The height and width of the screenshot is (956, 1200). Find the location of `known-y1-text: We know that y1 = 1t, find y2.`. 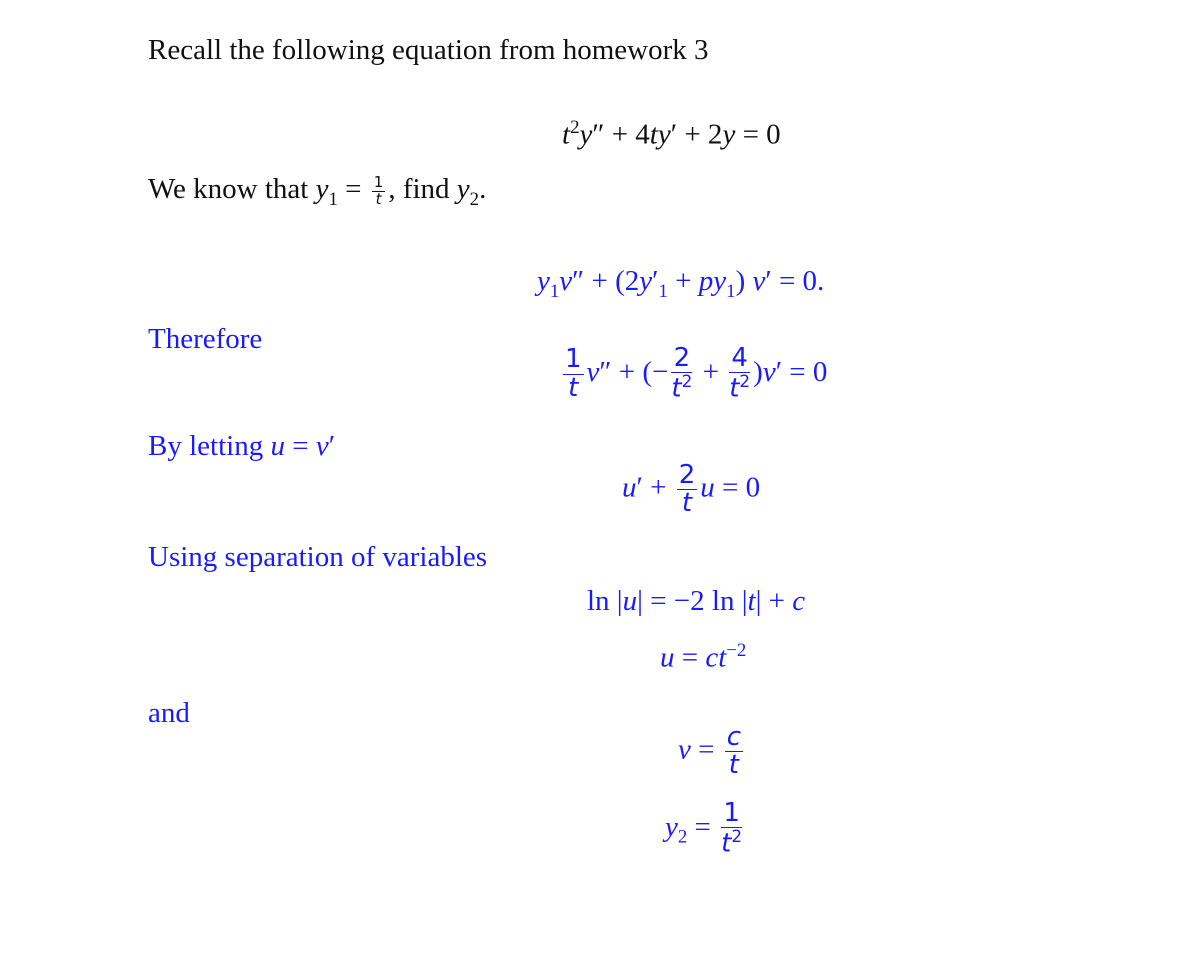

known-y1-text: We know that y1 = 1t, find y2. is located at coordinates (317, 191).